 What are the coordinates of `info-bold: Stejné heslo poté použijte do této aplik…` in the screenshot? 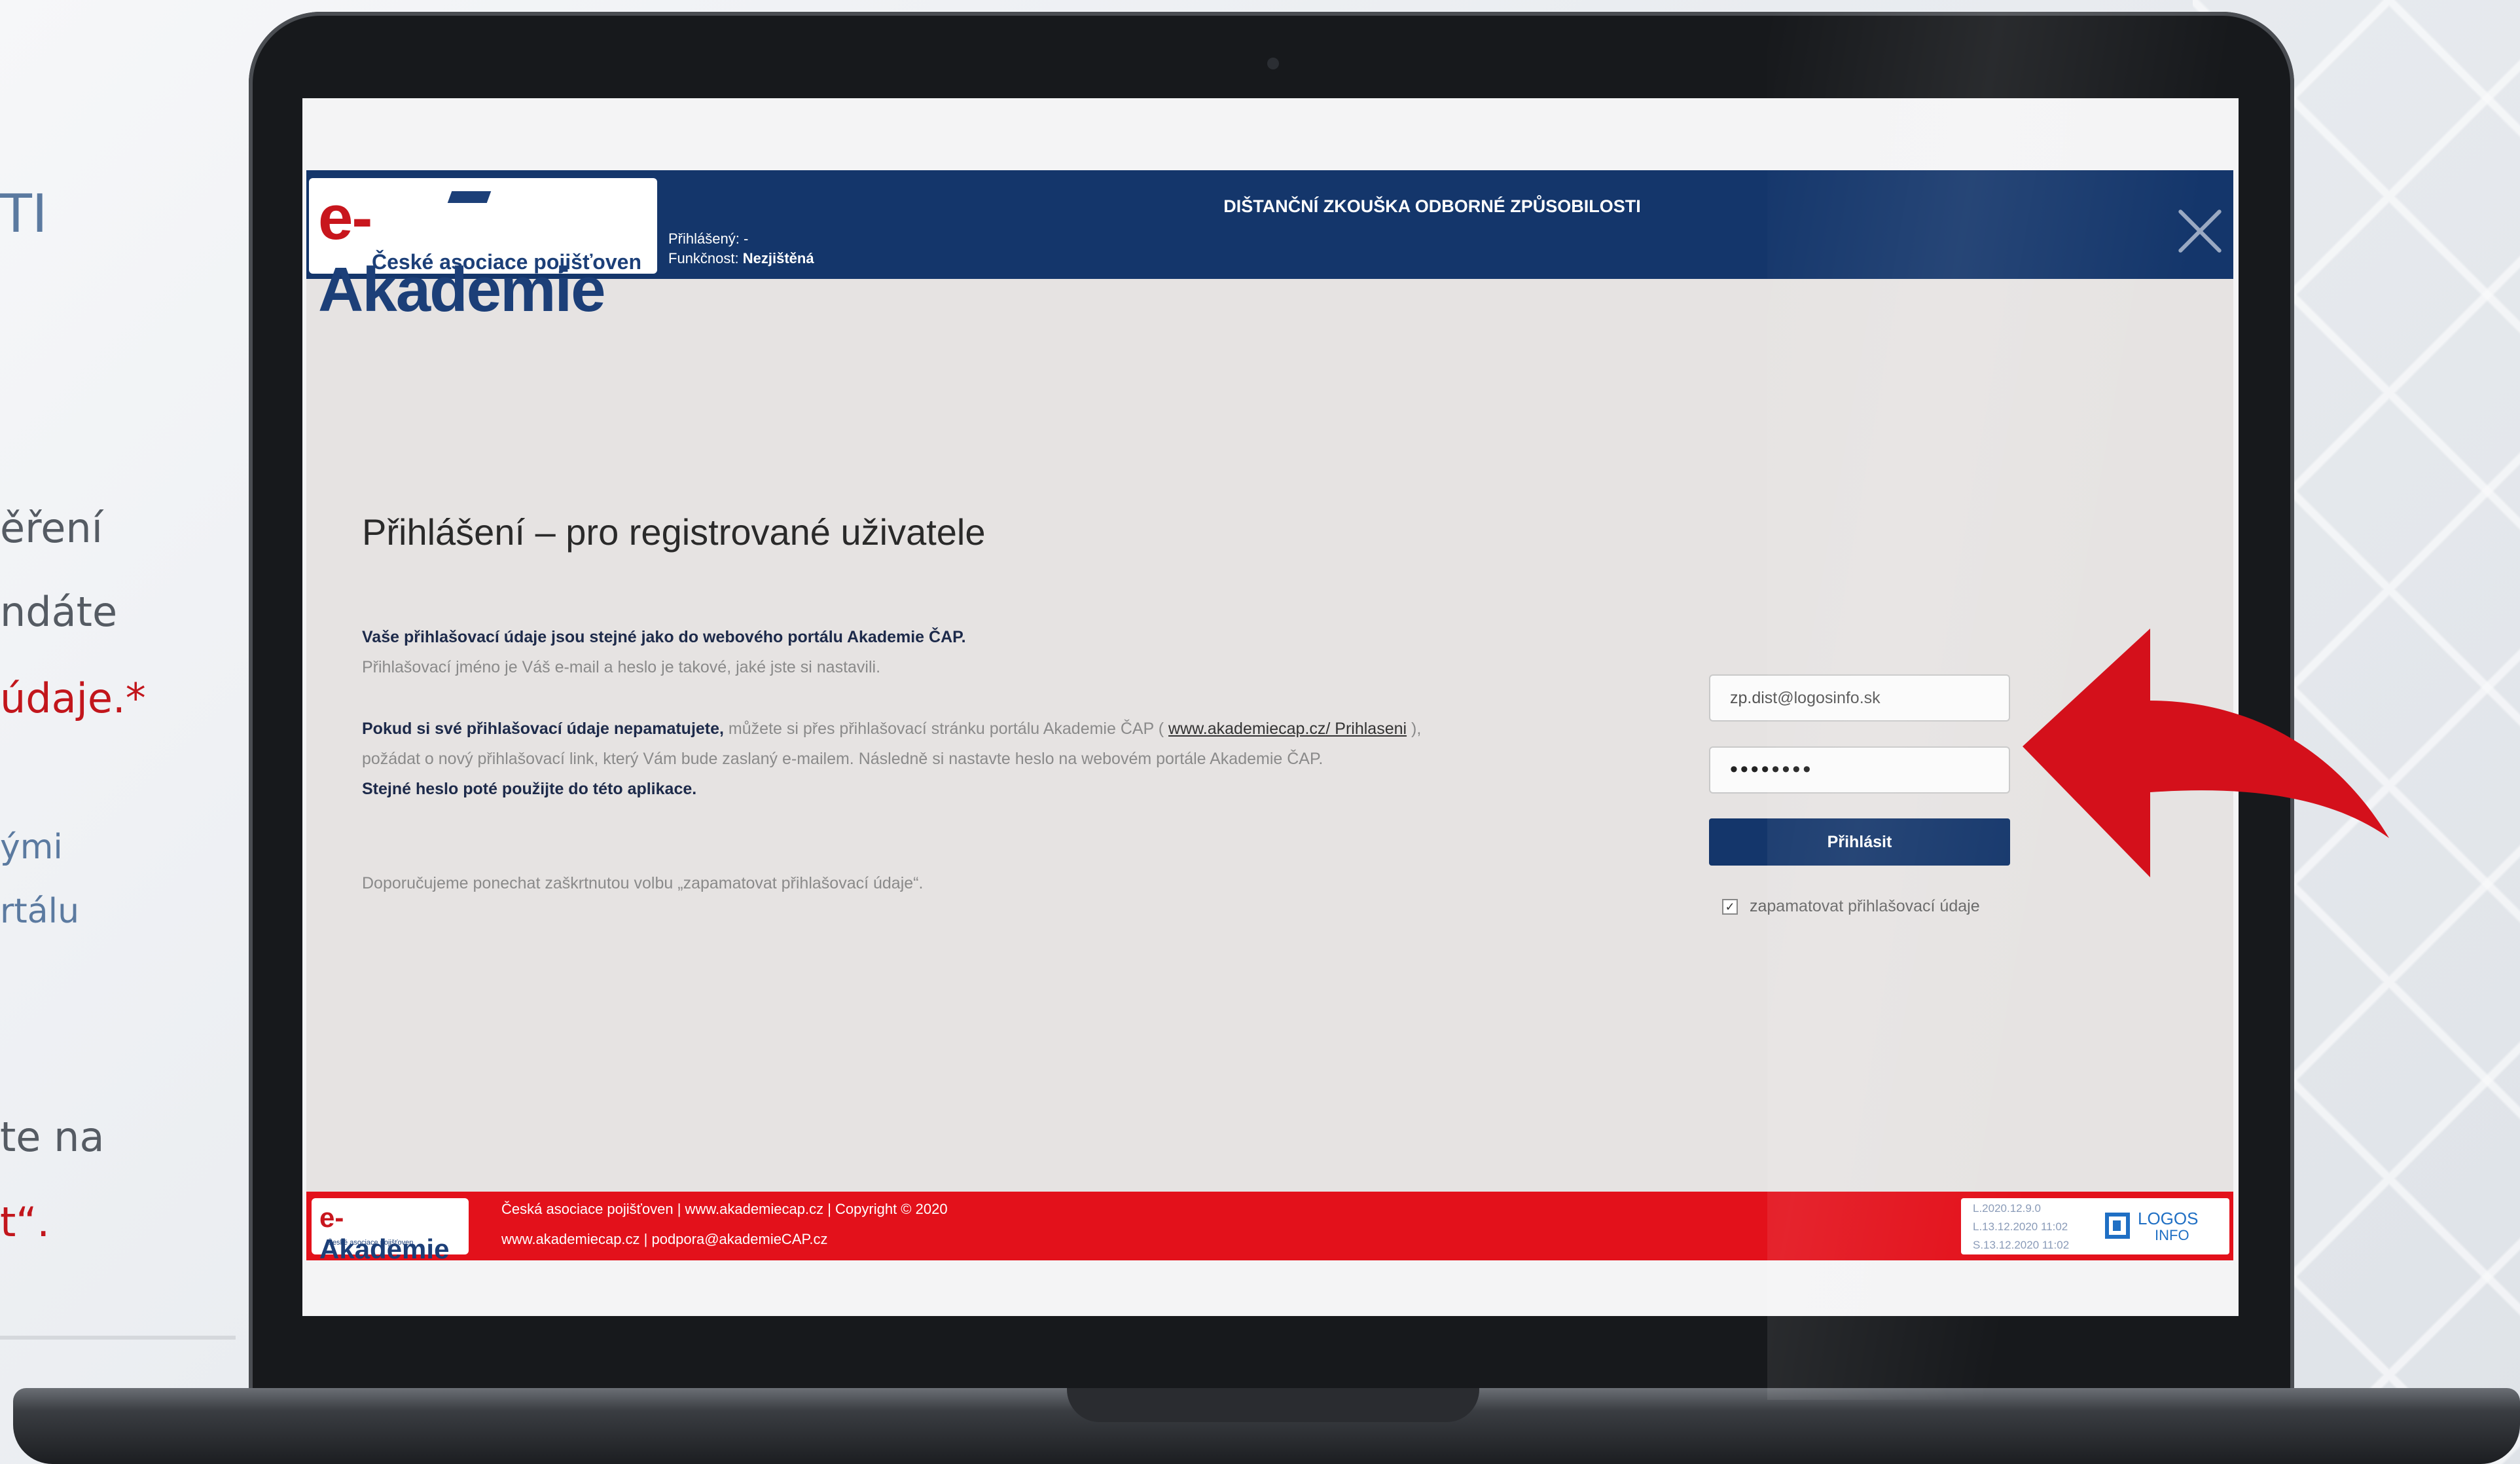 It's located at (529, 789).